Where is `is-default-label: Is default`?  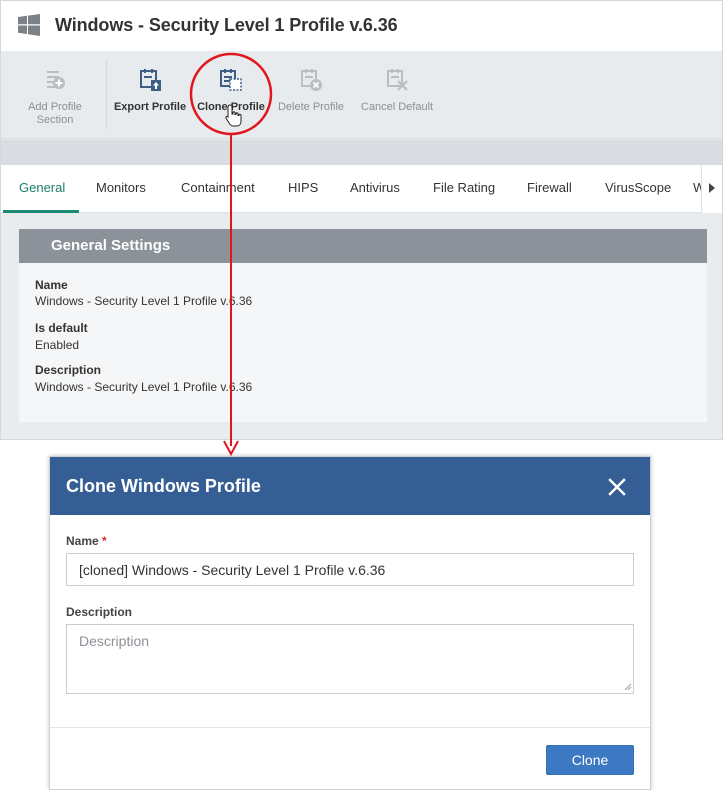
is-default-label: Is default is located at coordinates (61, 328).